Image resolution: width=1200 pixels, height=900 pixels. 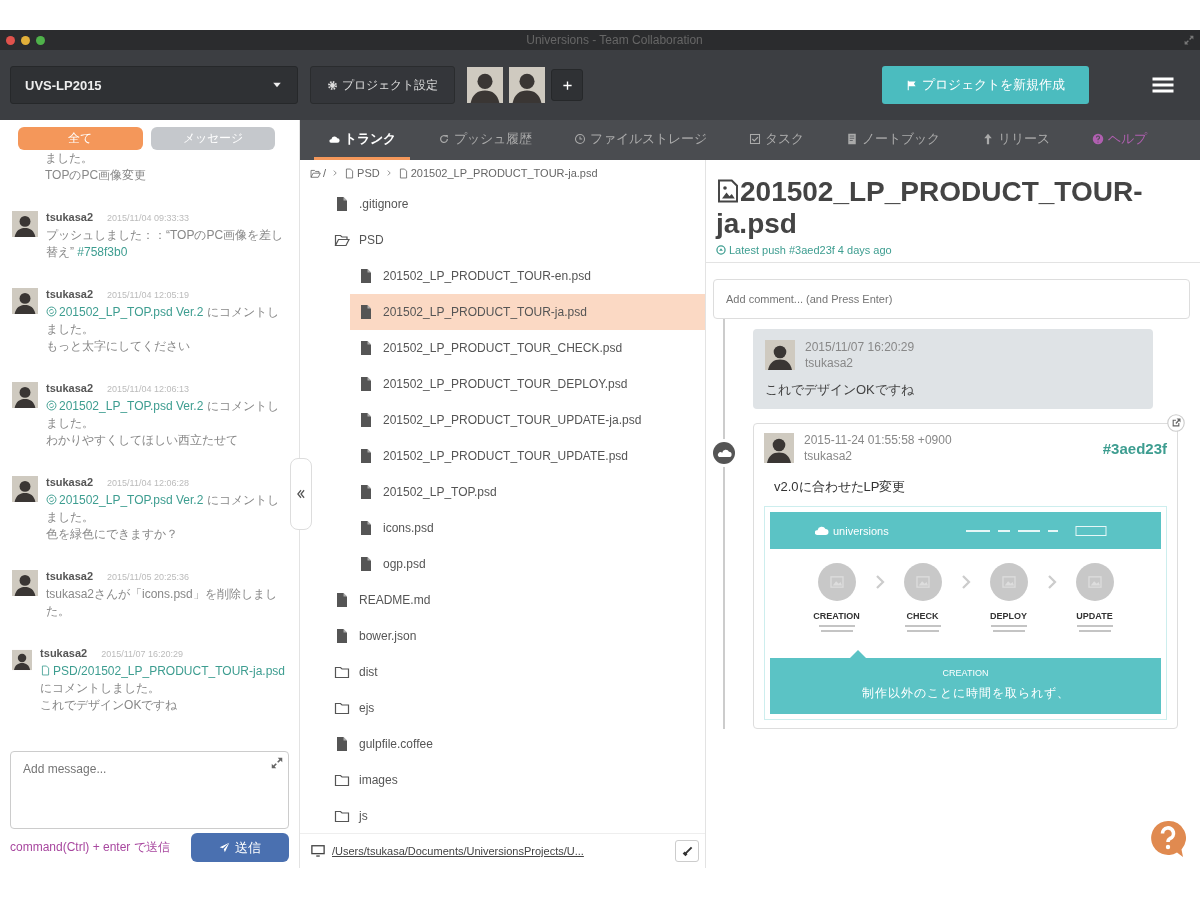 What do you see at coordinates (515, 240) in the screenshot?
I see `tree-item: PSD` at bounding box center [515, 240].